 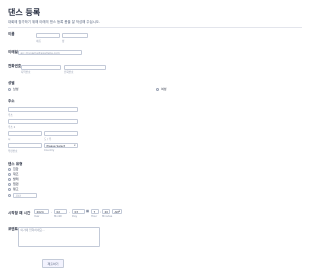 I want to click on dance-option-label: 재즈, so click(x=16, y=174).